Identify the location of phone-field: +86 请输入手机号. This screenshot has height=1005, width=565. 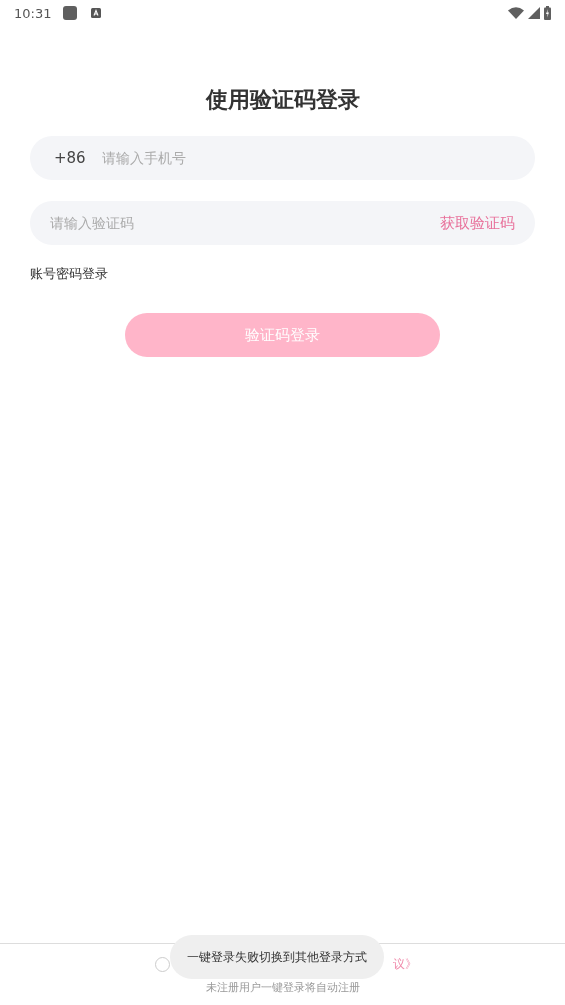
(282, 158).